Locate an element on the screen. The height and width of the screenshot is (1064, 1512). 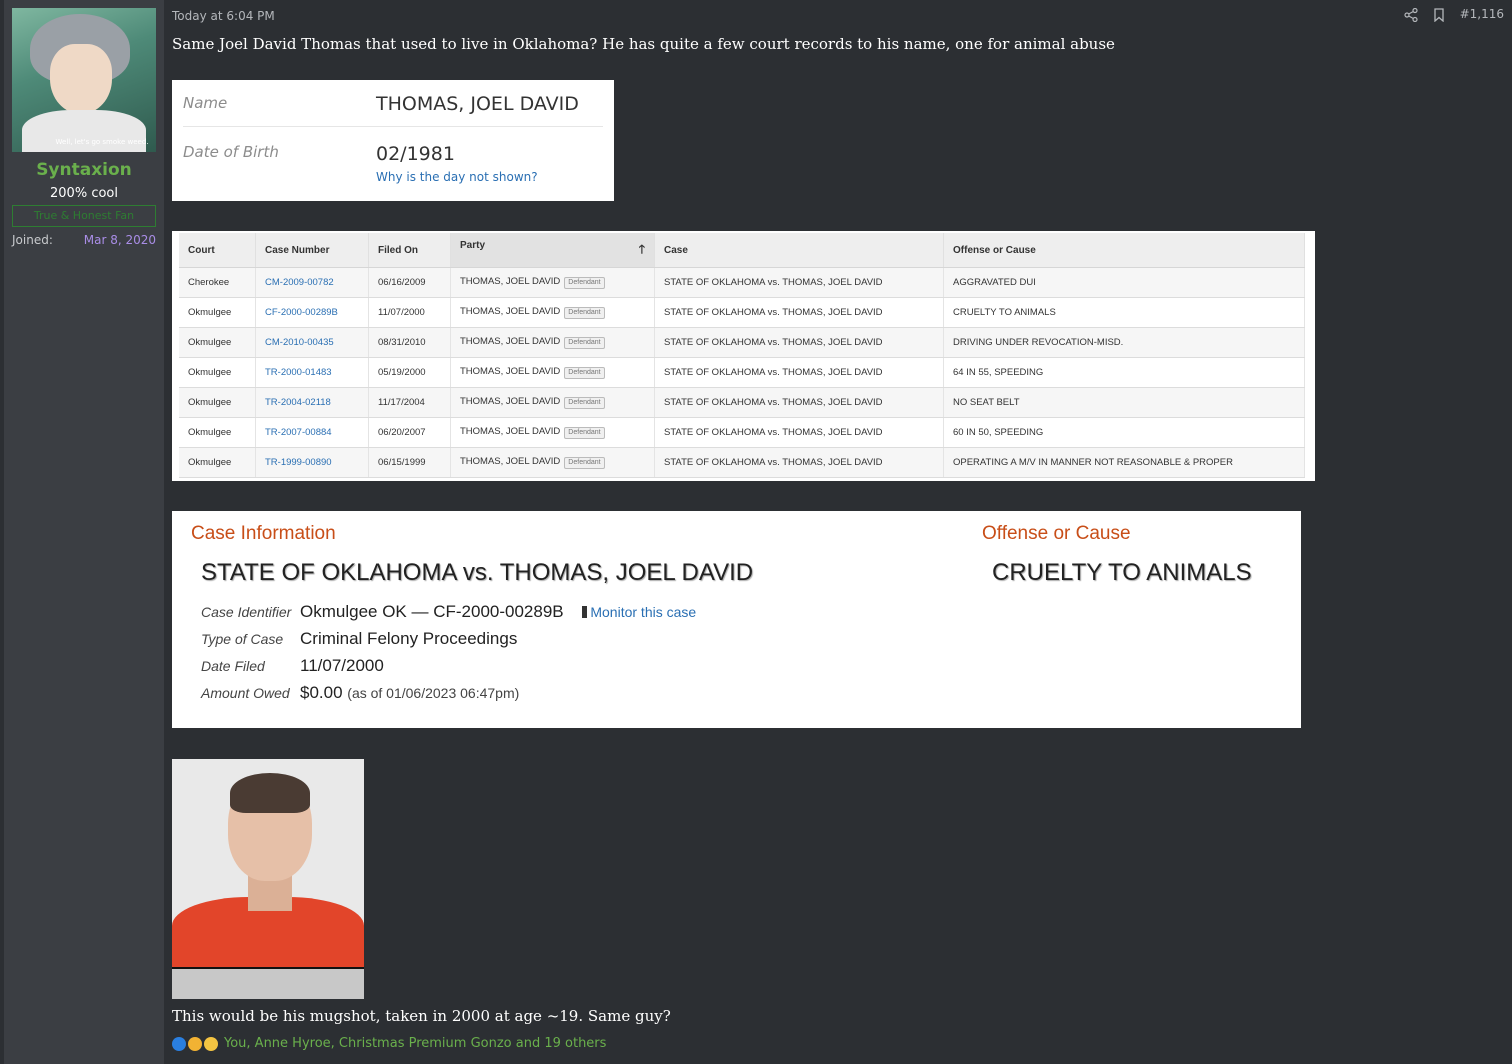
cell-case-number: TR-2004-02118 is located at coordinates (312, 402).